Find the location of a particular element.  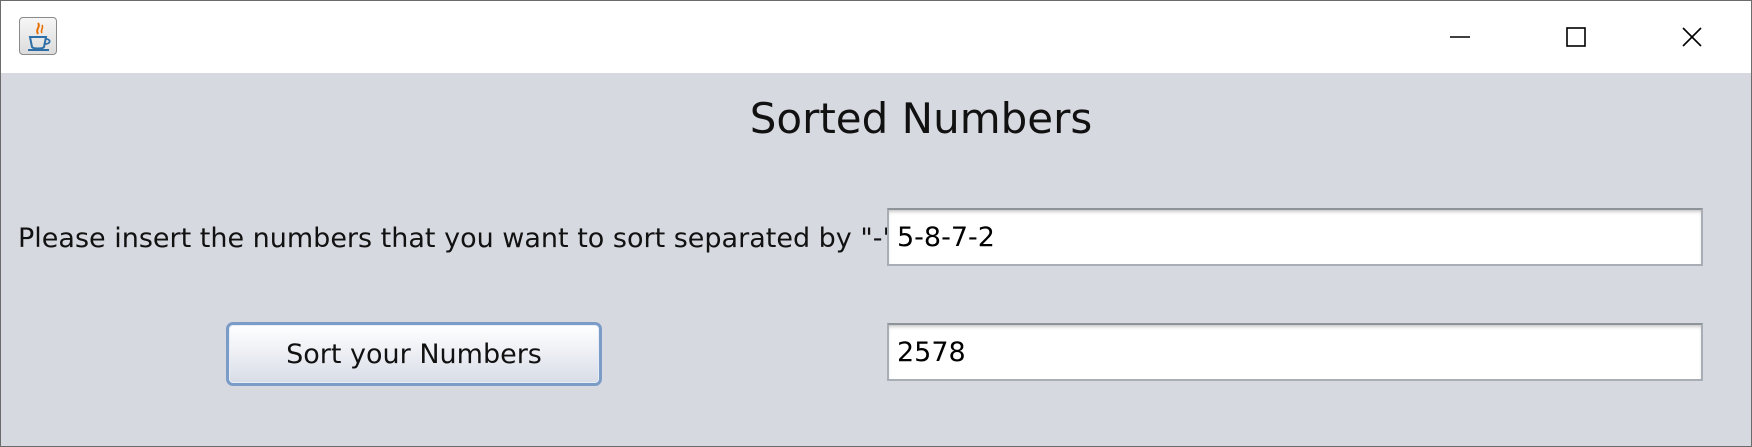

maximize-button is located at coordinates (1576, 37).